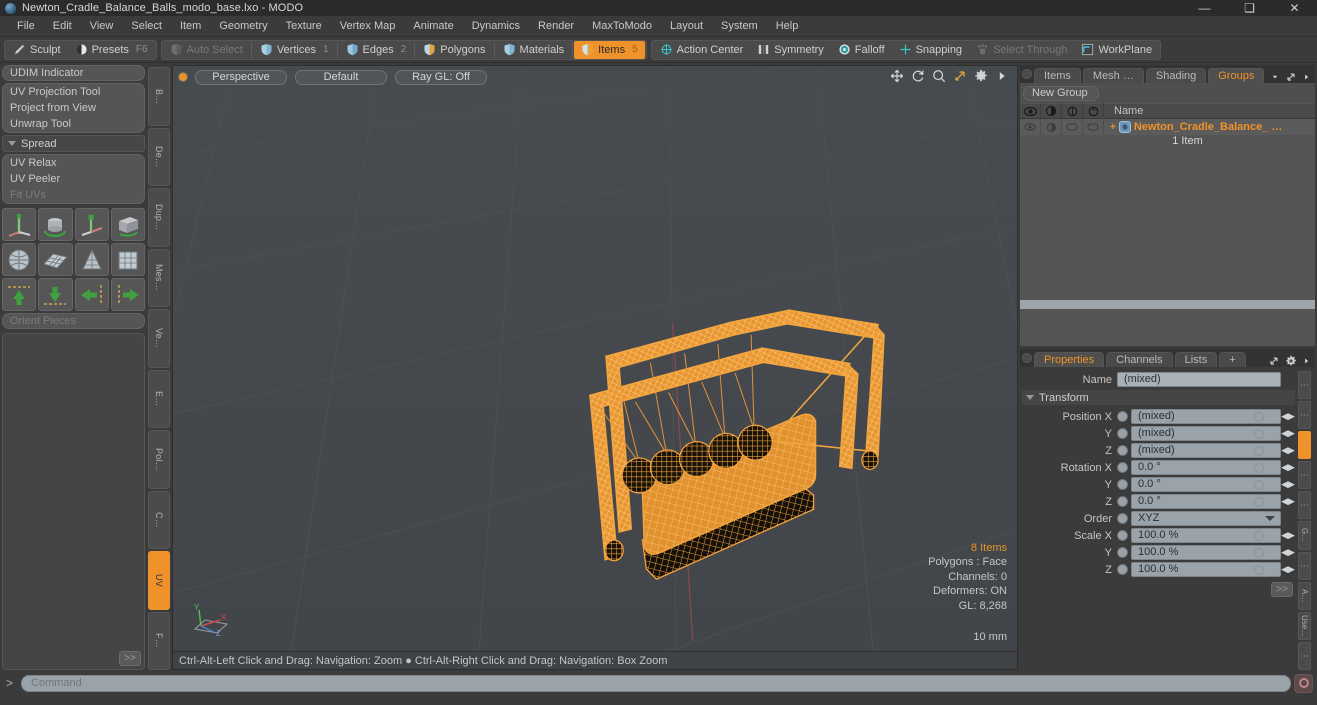  What do you see at coordinates (127, 259) in the screenshot?
I see `uv-box-unwrap-icon` at bounding box center [127, 259].